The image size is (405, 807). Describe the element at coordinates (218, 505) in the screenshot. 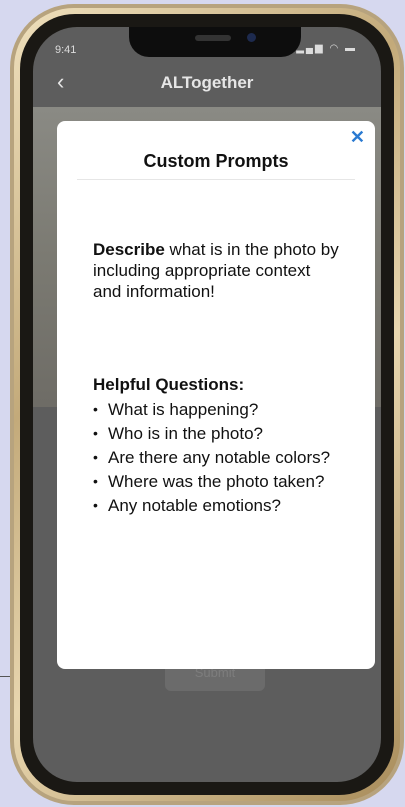

I see `list-item: Any notable emotions?` at that location.